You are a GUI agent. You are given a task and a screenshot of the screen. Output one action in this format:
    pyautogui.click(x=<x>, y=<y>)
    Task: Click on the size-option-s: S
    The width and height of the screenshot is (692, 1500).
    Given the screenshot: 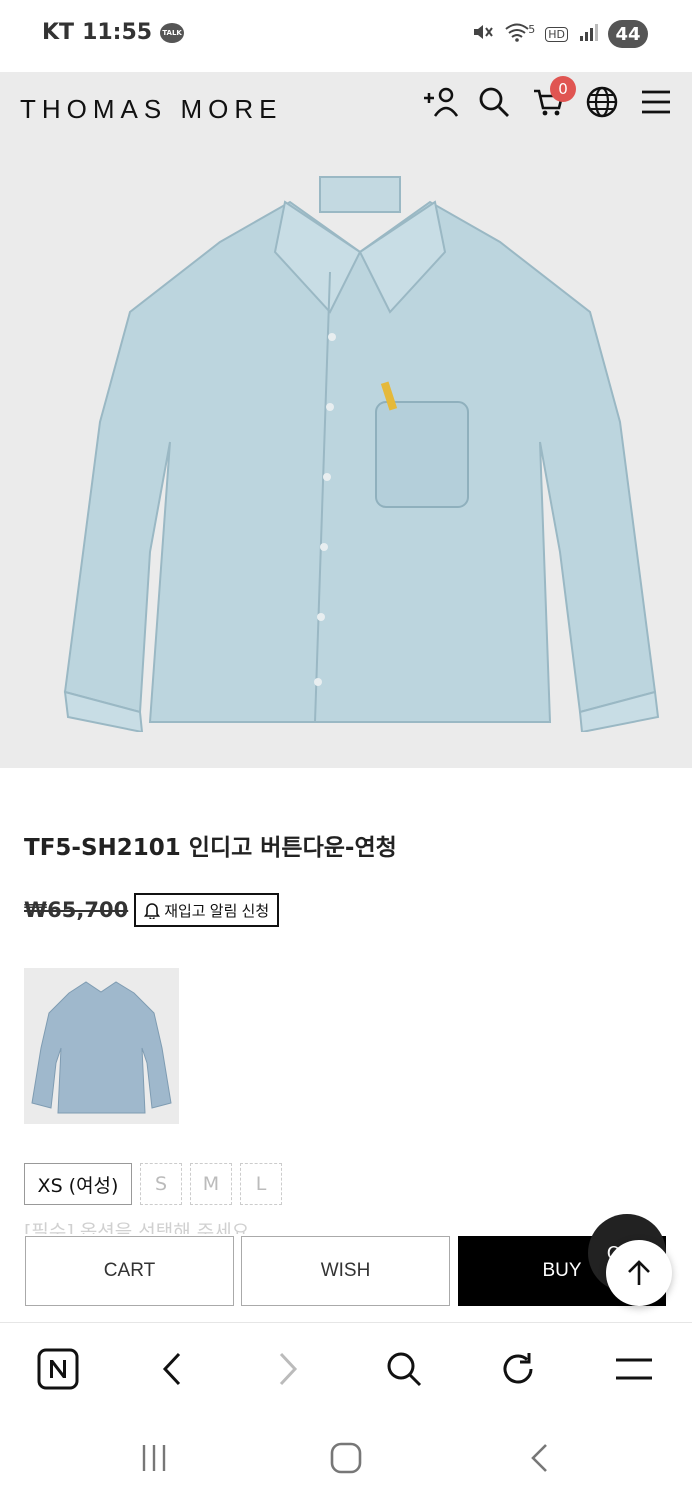 What is the action you would take?
    pyautogui.click(x=161, y=1184)
    